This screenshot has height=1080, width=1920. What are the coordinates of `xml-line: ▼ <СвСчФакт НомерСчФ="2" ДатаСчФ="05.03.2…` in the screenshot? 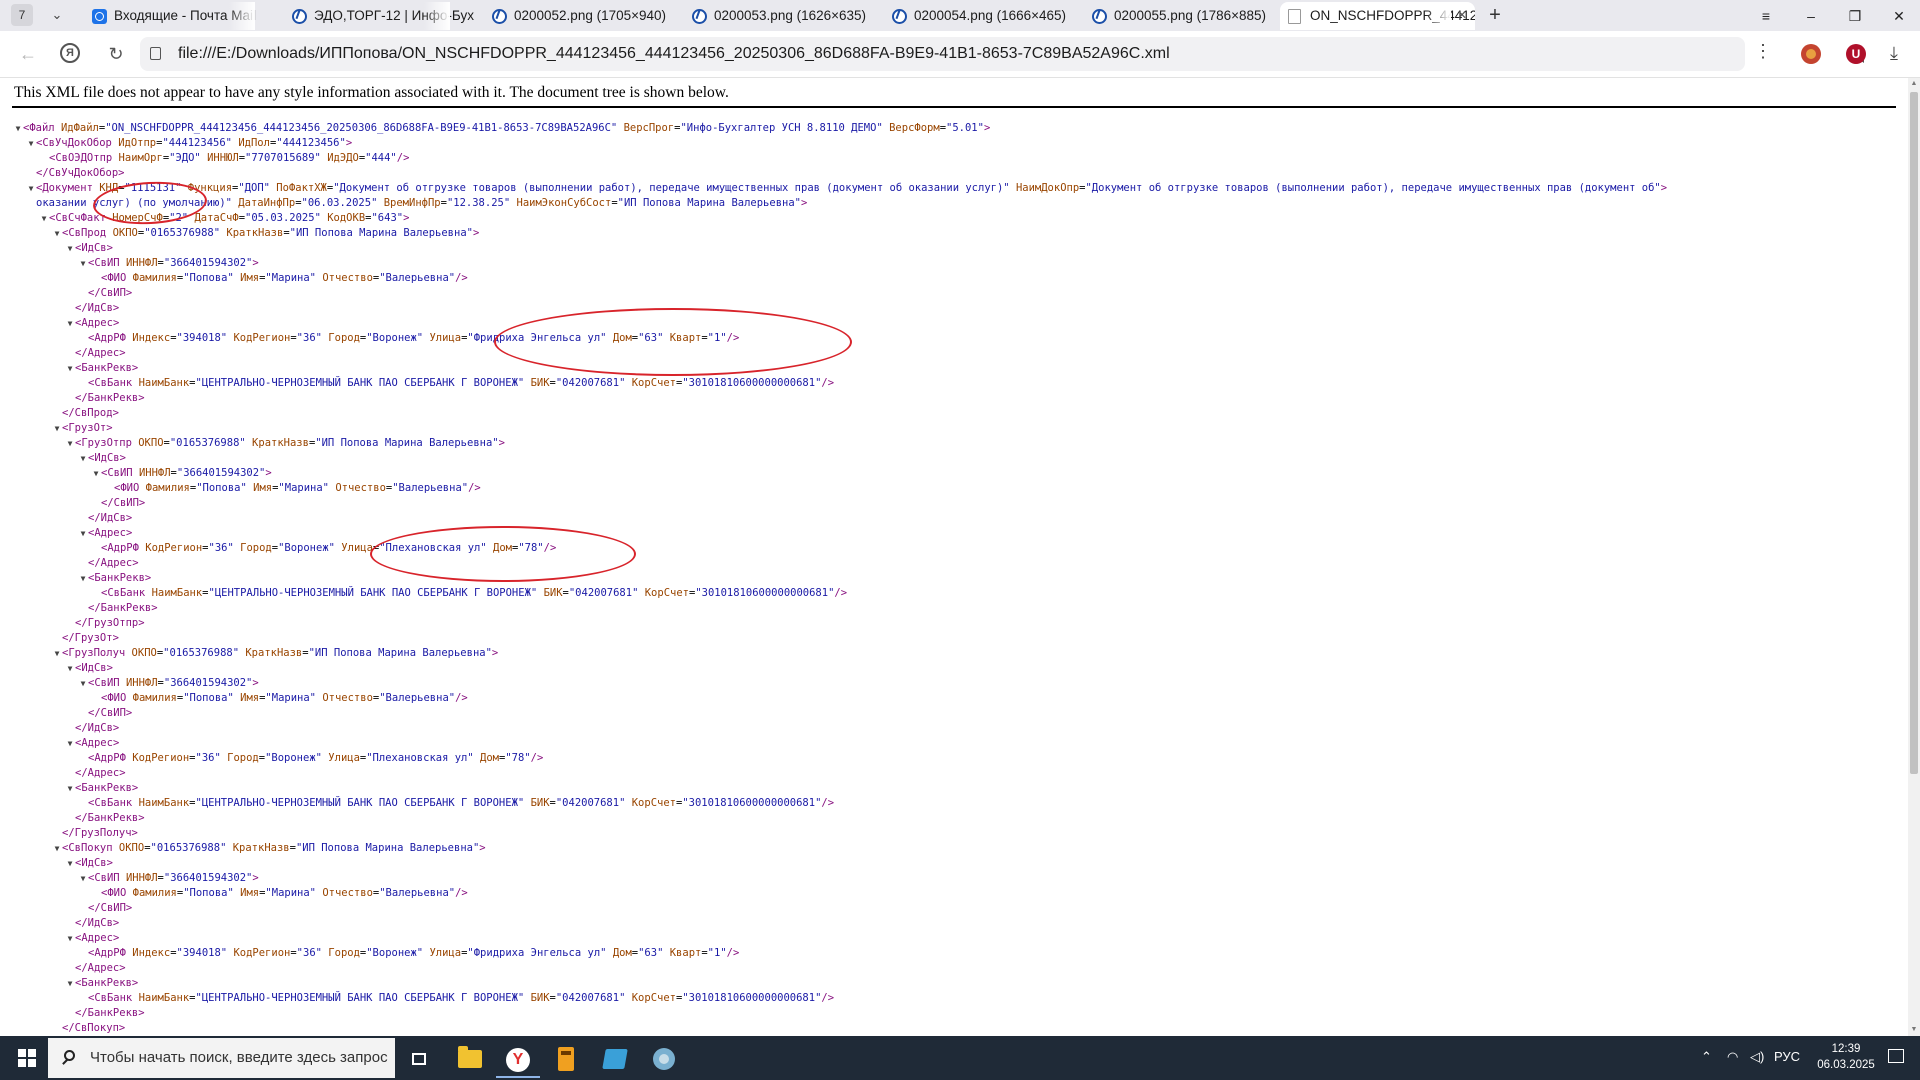 It's located at (224, 218).